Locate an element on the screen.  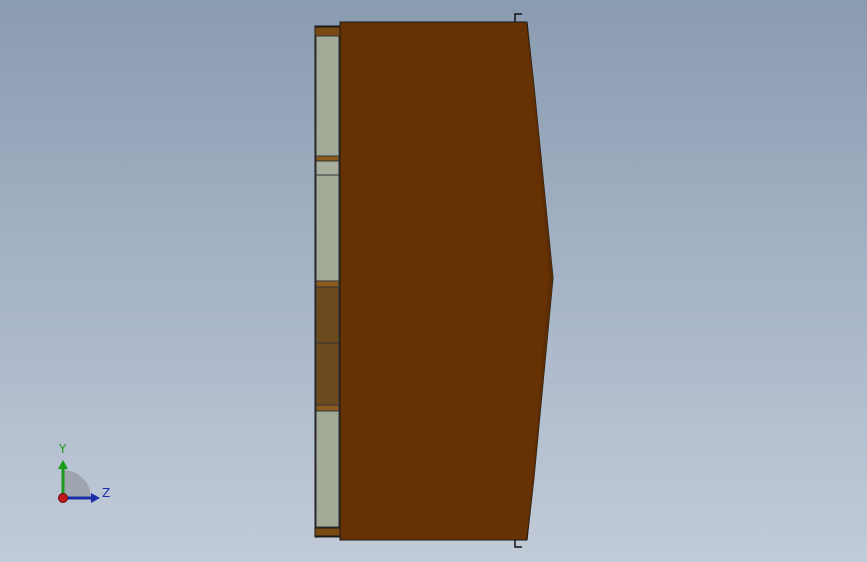
y-axis-label: Y is located at coordinates (63, 449).